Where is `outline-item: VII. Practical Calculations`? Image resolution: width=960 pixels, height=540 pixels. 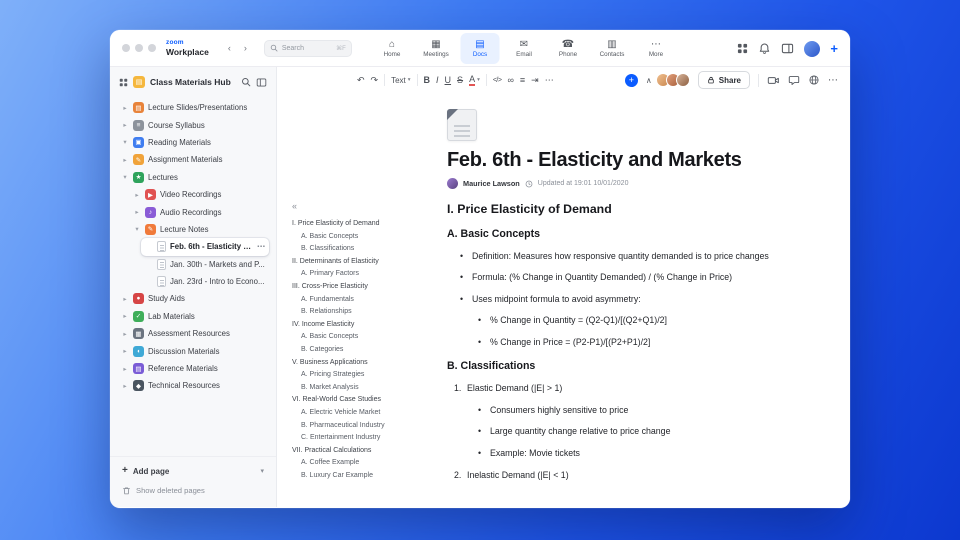 outline-item: VII. Practical Calculations is located at coordinates (348, 451).